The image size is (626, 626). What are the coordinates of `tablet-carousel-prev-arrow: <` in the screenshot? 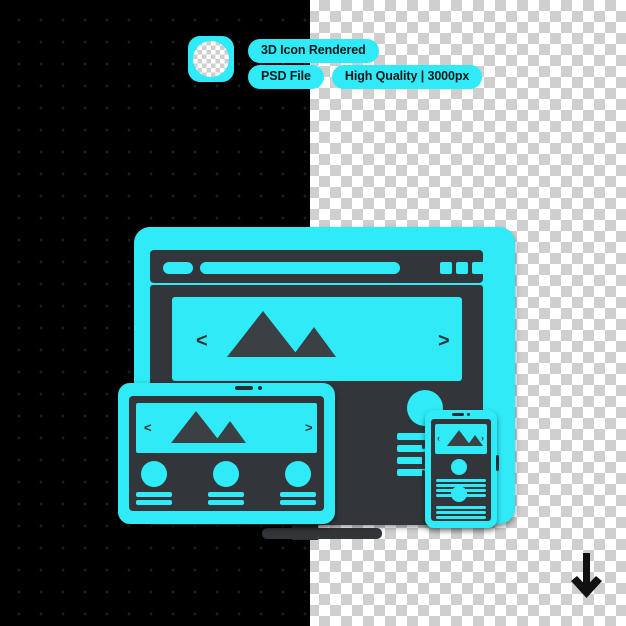 It's located at (148, 427).